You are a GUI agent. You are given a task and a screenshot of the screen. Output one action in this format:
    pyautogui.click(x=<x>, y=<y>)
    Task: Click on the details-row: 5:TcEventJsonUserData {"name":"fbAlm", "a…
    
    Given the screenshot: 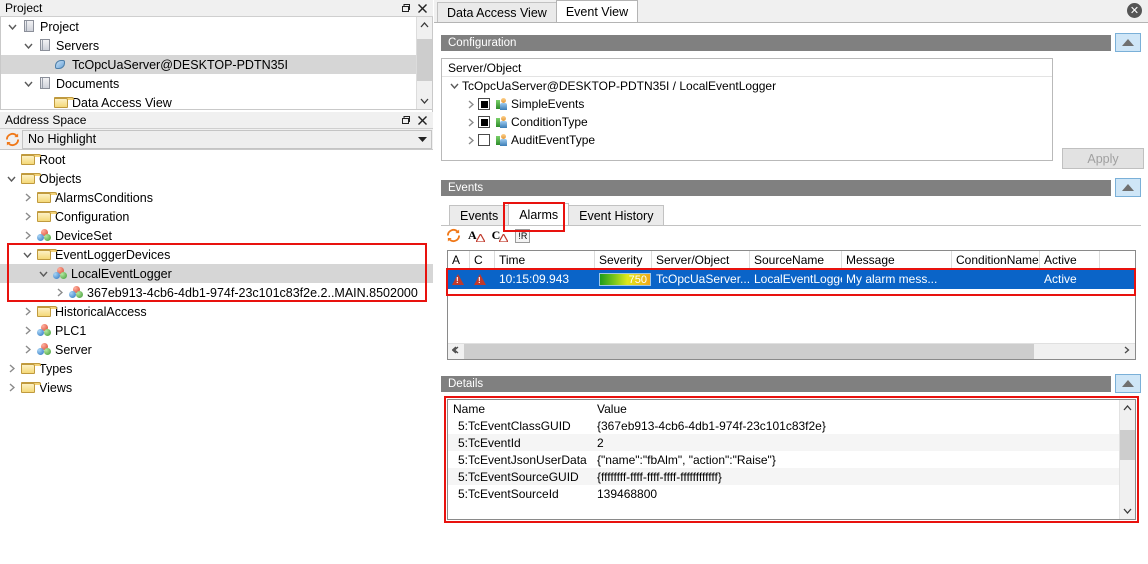 What is the action you would take?
    pyautogui.click(x=791, y=459)
    